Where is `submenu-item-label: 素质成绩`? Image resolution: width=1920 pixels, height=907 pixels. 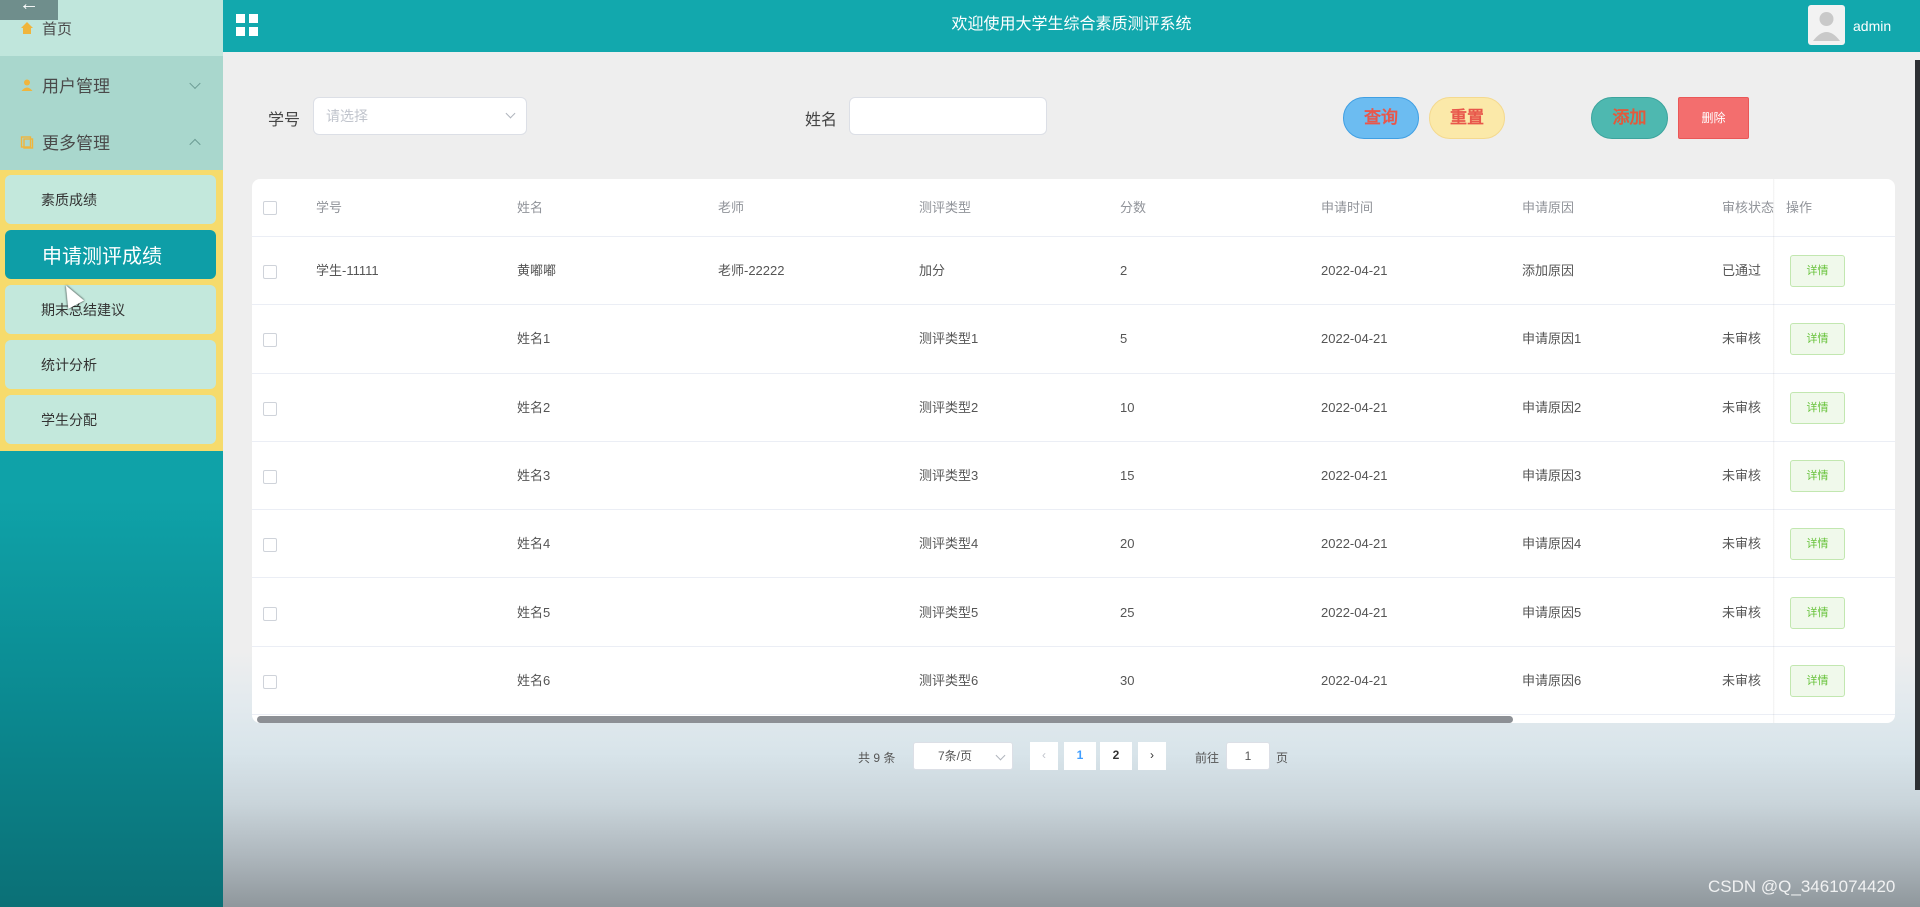 submenu-item-label: 素质成绩 is located at coordinates (69, 199).